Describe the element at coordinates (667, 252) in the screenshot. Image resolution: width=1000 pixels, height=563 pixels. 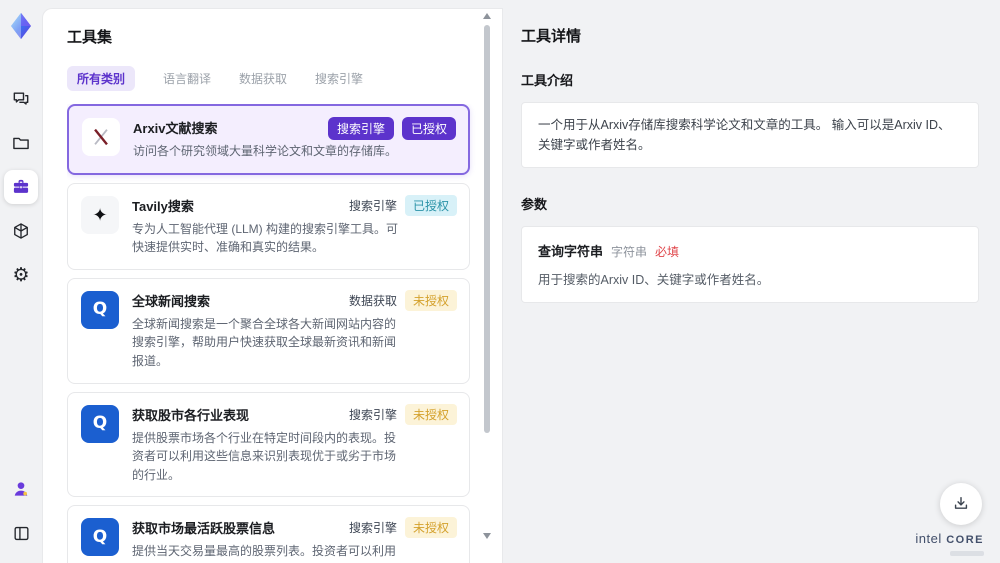
I see `parameter-required-flag: 必填` at that location.